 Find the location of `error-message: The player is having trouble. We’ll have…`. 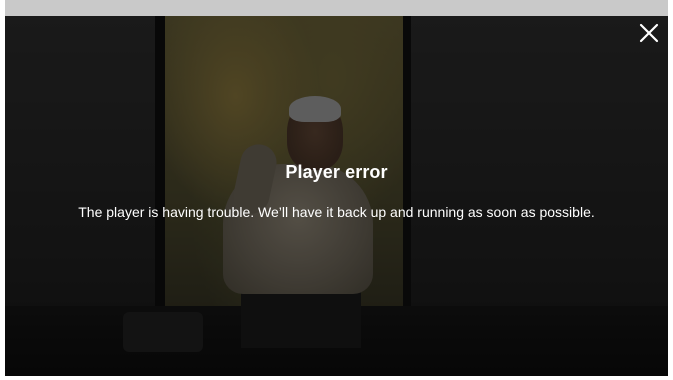

error-message: The player is having trouble. We’ll have… is located at coordinates (336, 212).